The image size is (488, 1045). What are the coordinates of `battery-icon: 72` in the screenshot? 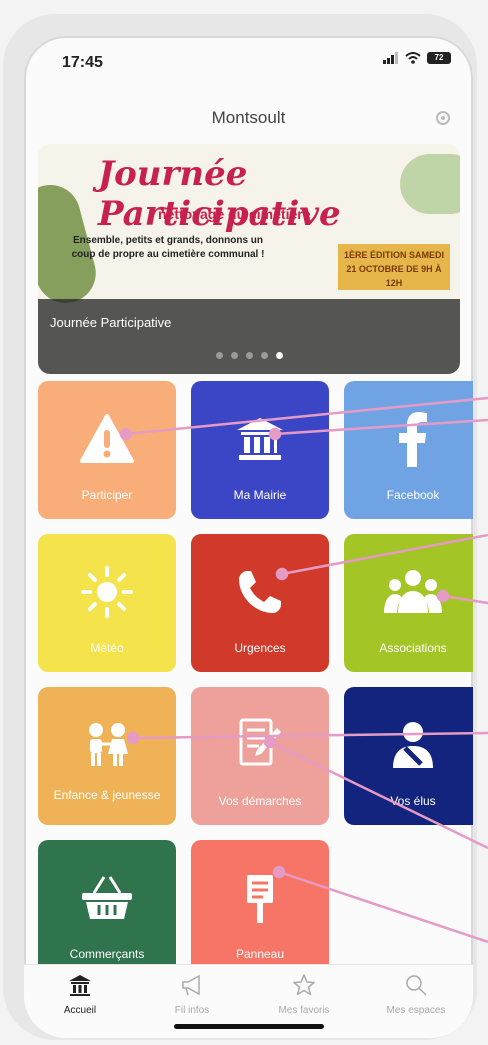 It's located at (439, 58).